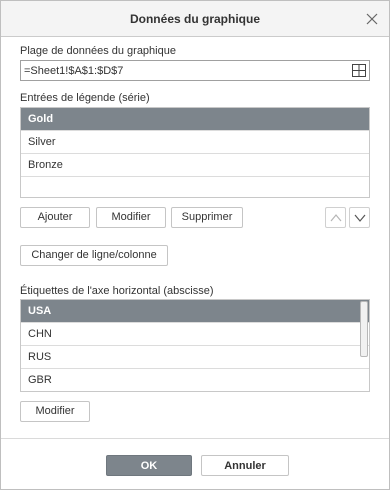  What do you see at coordinates (195, 380) in the screenshot?
I see `category-item: GBR` at bounding box center [195, 380].